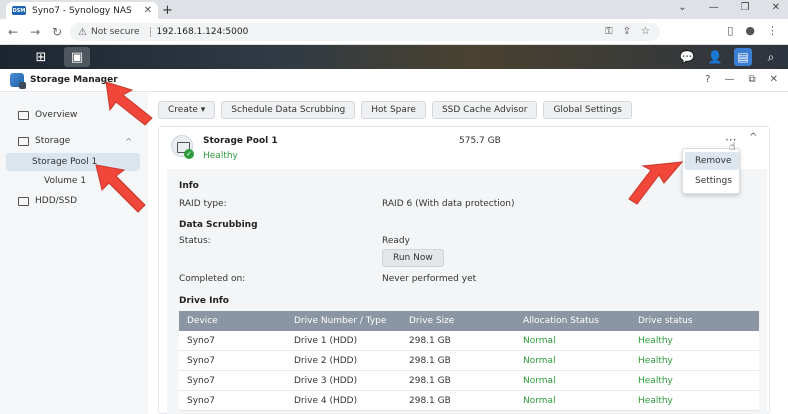 This screenshot has height=414, width=788. Describe the element at coordinates (326, 400) in the screenshot. I see `drive-number-cell: Drive 4 (HDD)` at that location.